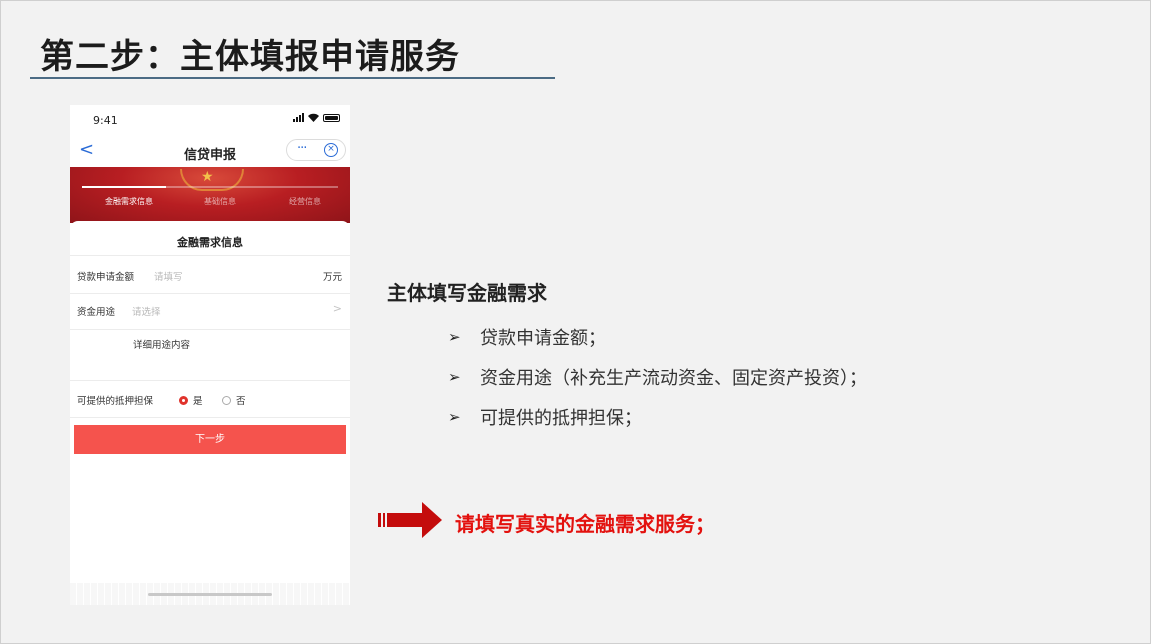 This screenshot has width=1151, height=644. What do you see at coordinates (210, 274) in the screenshot?
I see `loan-amount-row: 贷款申请金额 请填写 万元` at bounding box center [210, 274].